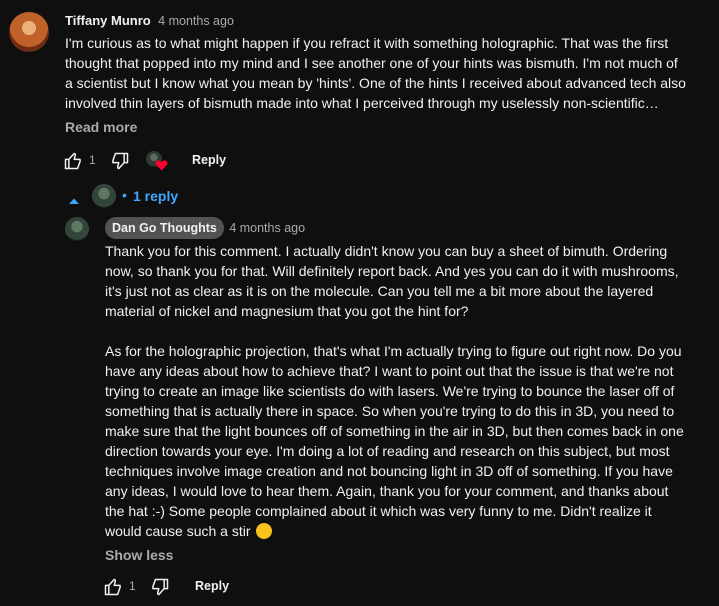 Image resolution: width=719 pixels, height=606 pixels. What do you see at coordinates (77, 229) in the screenshot?
I see `reply-avatar` at bounding box center [77, 229].